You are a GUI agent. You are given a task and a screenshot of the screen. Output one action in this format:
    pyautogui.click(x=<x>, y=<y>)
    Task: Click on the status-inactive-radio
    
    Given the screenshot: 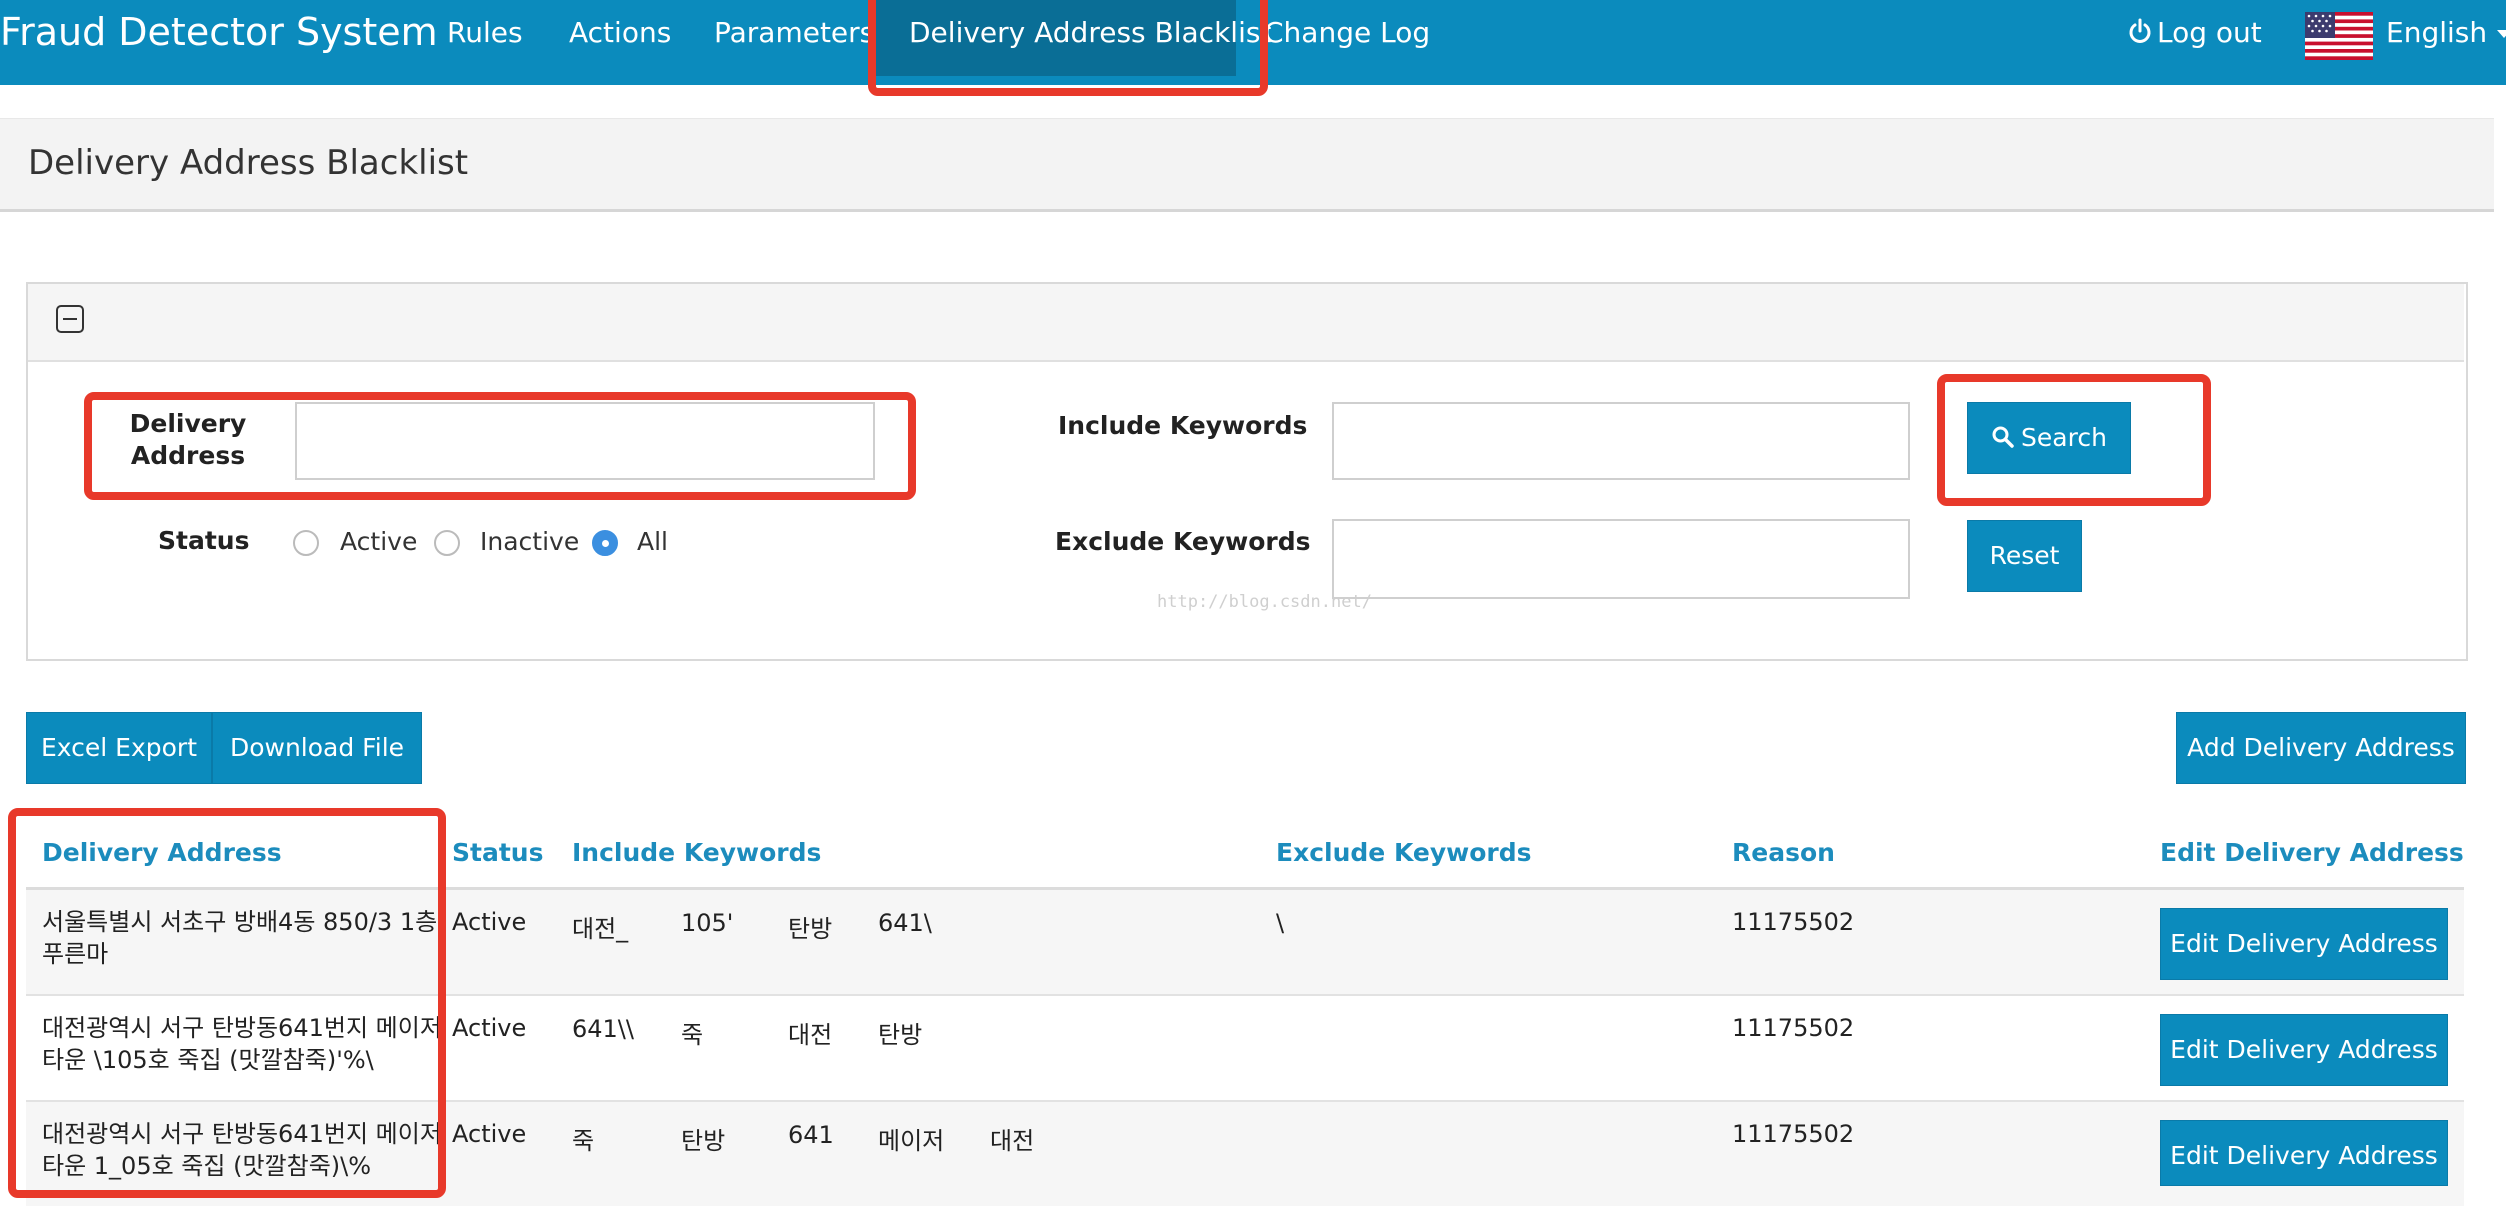 What is the action you would take?
    pyautogui.click(x=447, y=543)
    